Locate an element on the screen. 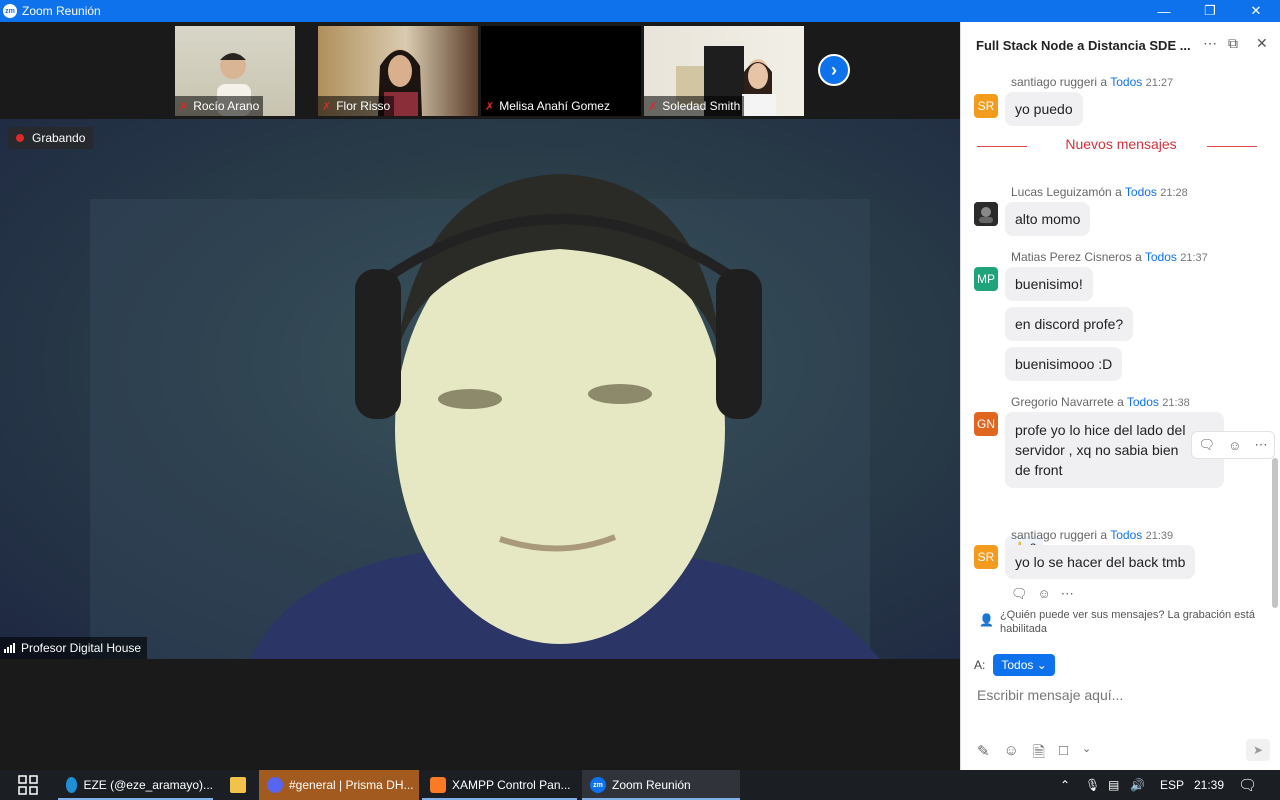 This screenshot has width=1280, height=800. message-bubble: yo puedo is located at coordinates (1044, 109).